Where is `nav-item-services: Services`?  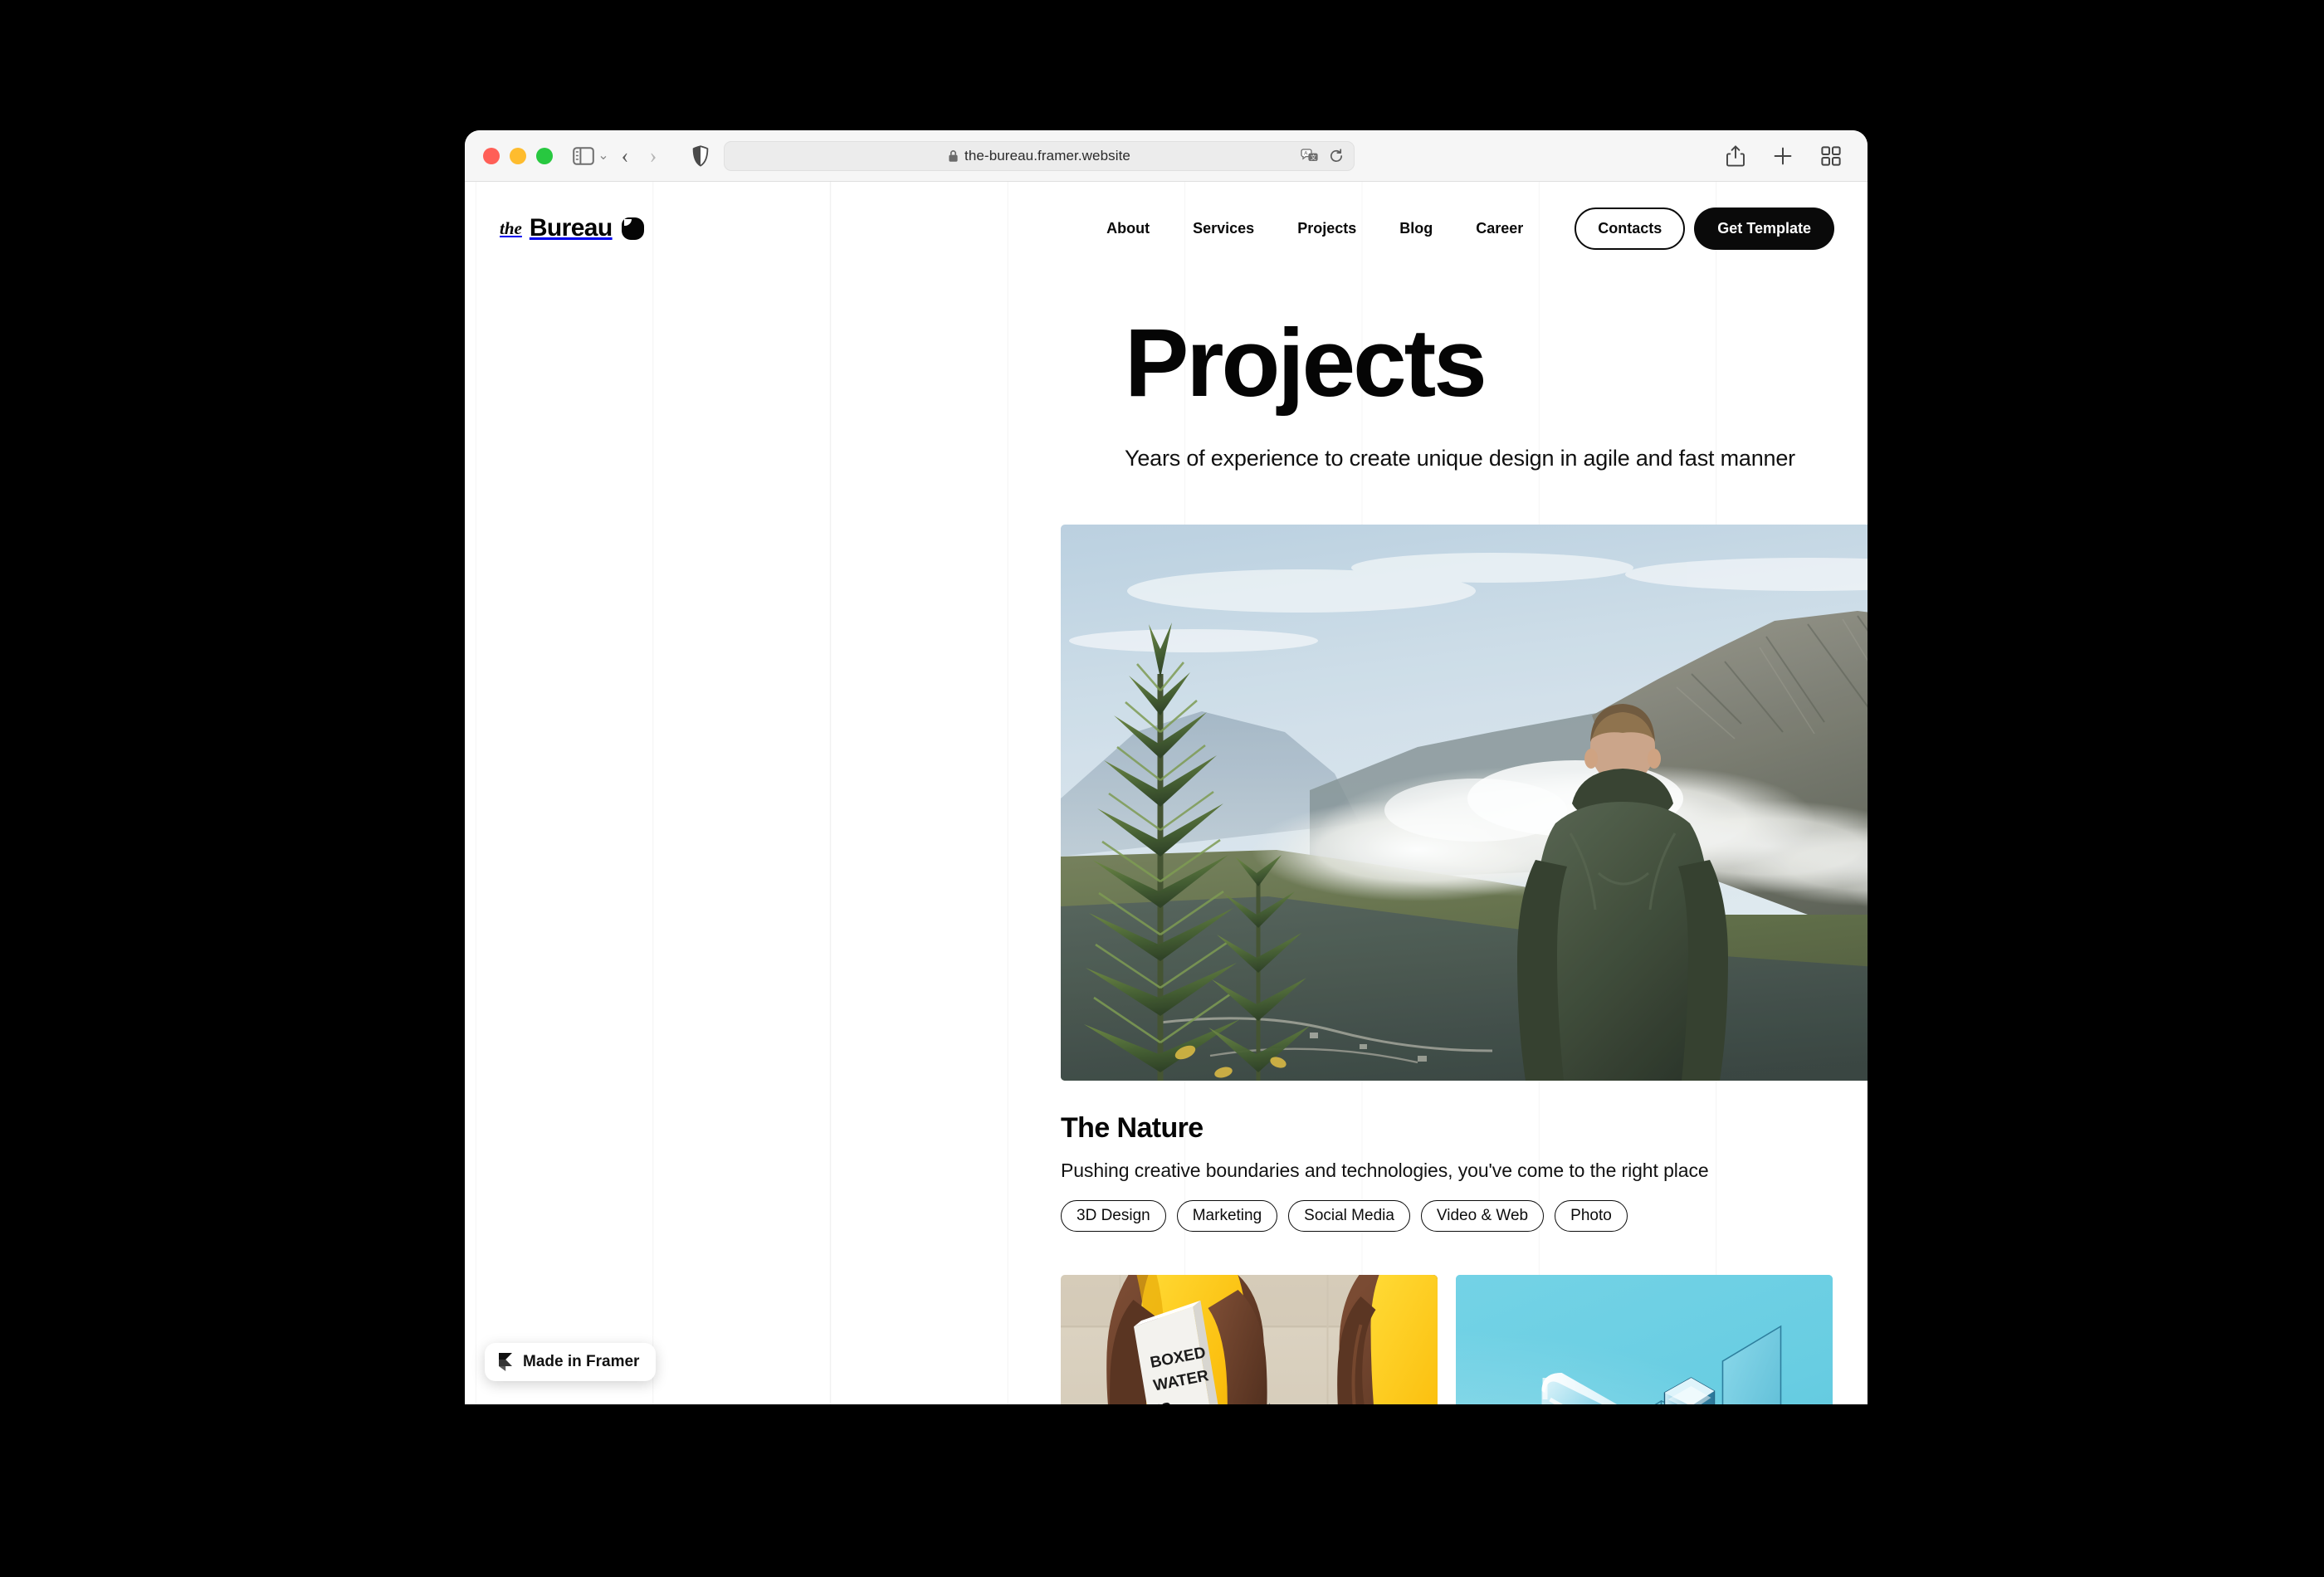
nav-item-services: Services is located at coordinates (1223, 228).